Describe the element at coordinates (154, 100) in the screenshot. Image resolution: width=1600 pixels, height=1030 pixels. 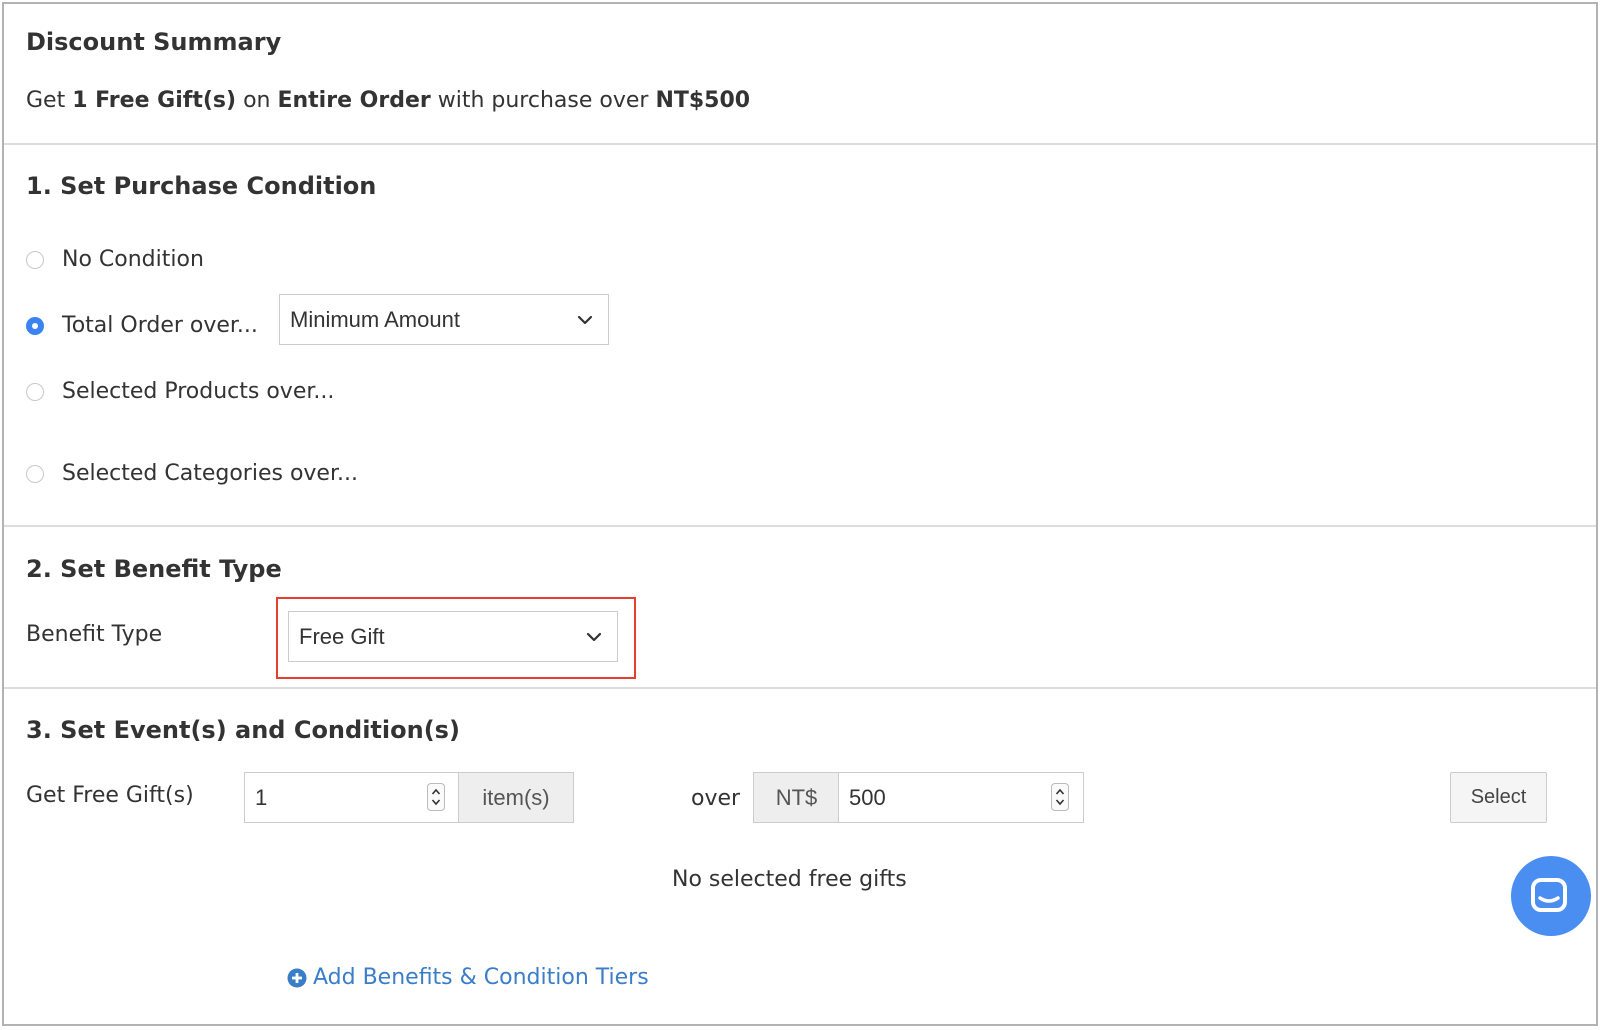
I see `summary-qty: 1 Free Gift(s)` at that location.